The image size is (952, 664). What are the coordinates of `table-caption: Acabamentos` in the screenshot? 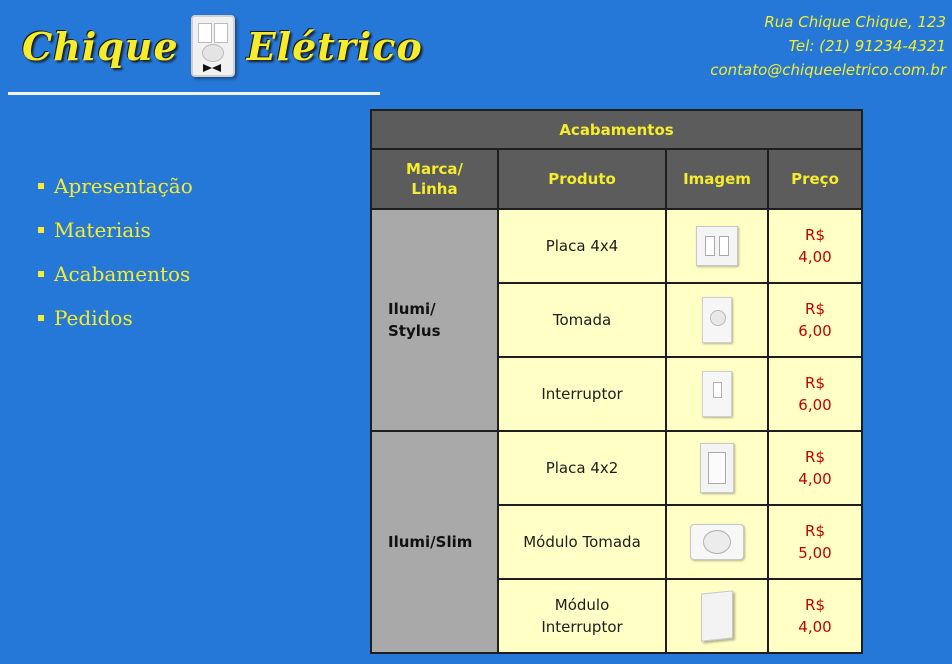 It's located at (616, 129).